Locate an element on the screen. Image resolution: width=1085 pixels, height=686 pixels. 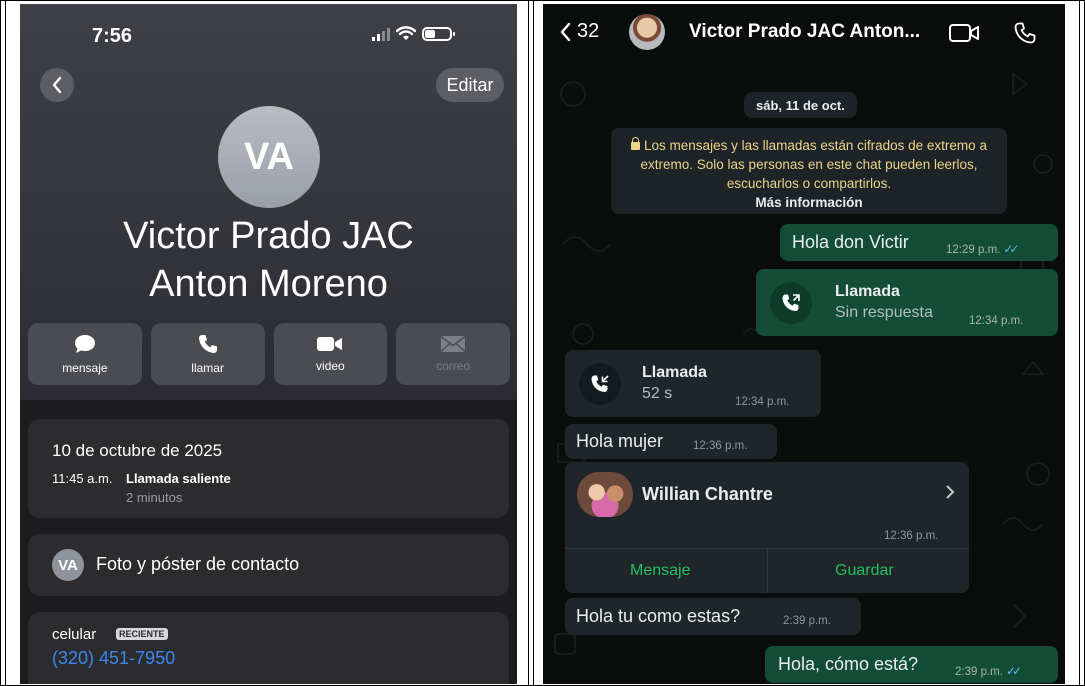
phone-icon is located at coordinates (207, 344).